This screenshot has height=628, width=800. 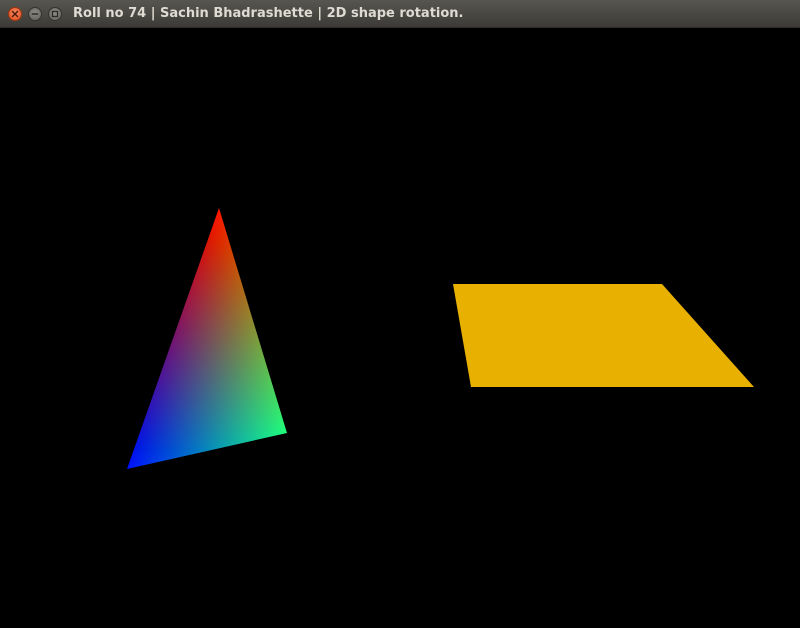 I want to click on yellow-quadrilateral, so click(x=603, y=335).